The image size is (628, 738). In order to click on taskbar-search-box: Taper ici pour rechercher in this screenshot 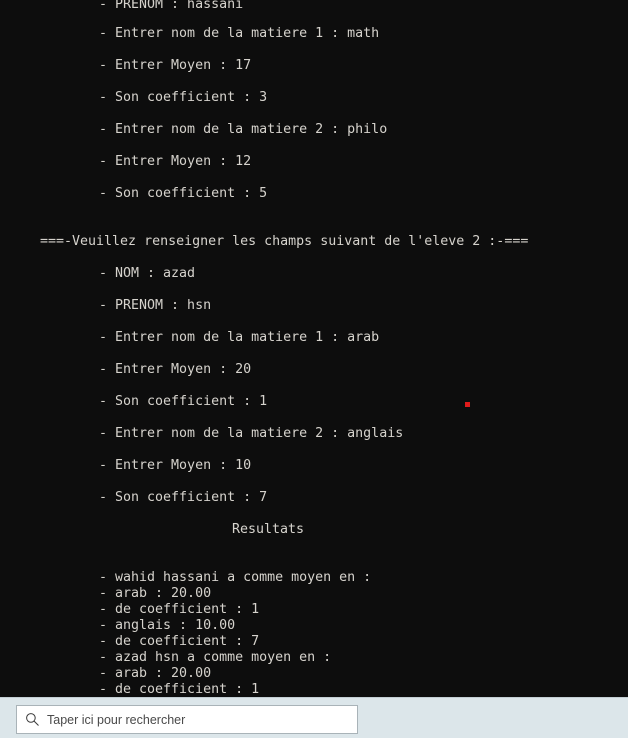, I will do `click(187, 719)`.